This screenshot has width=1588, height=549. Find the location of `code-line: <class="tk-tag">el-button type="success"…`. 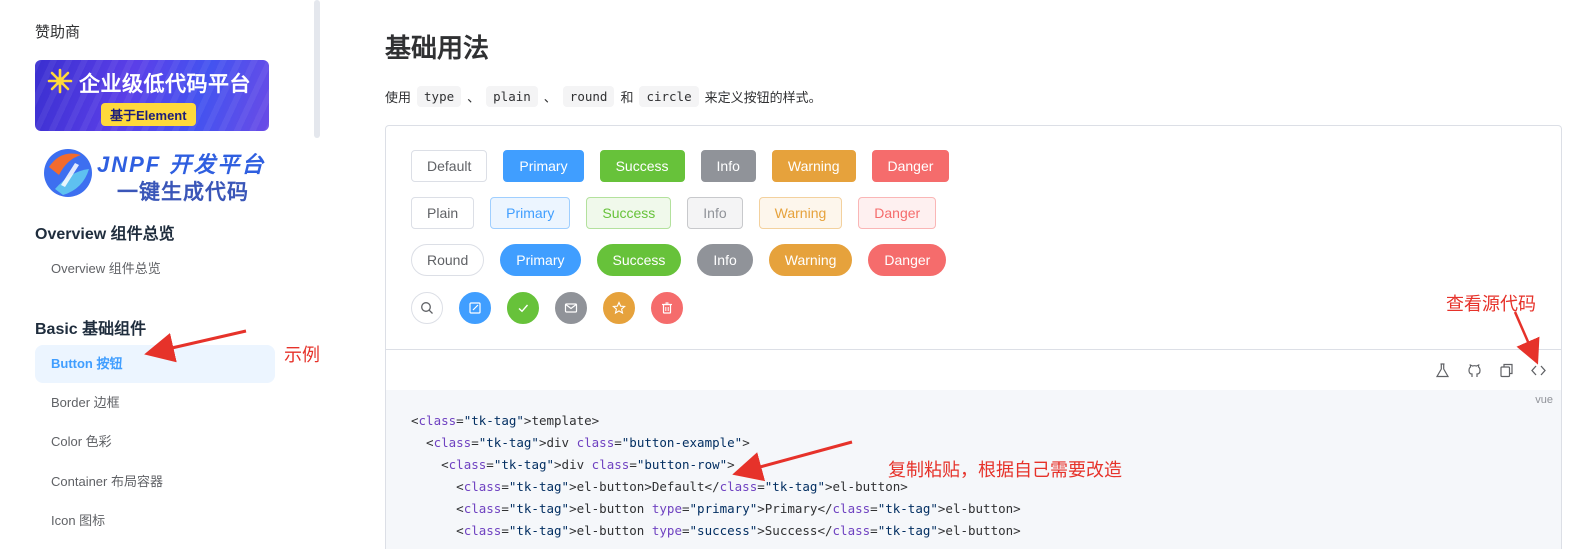

code-line: <class="tk-tag">el-button type="success"… is located at coordinates (716, 530).